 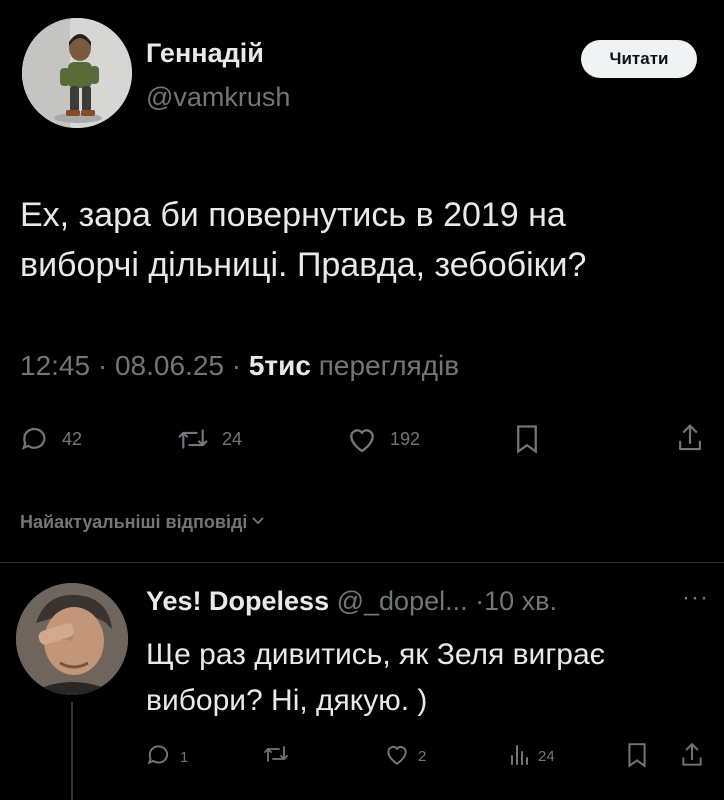 I want to click on repost-action: 24, so click(x=209, y=439).